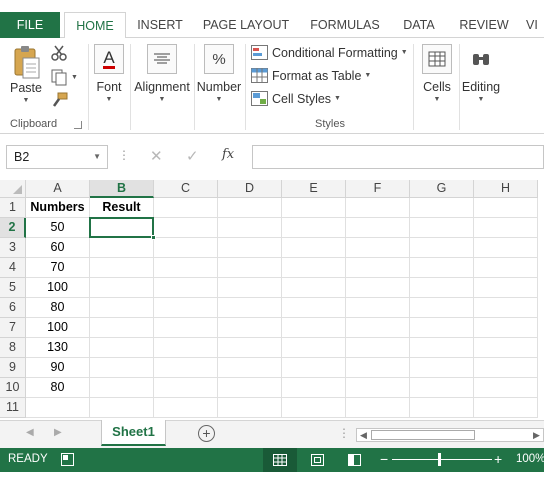 This screenshot has height=483, width=544. Describe the element at coordinates (30, 432) in the screenshot. I see `scroll-left-icon: ◀` at that location.